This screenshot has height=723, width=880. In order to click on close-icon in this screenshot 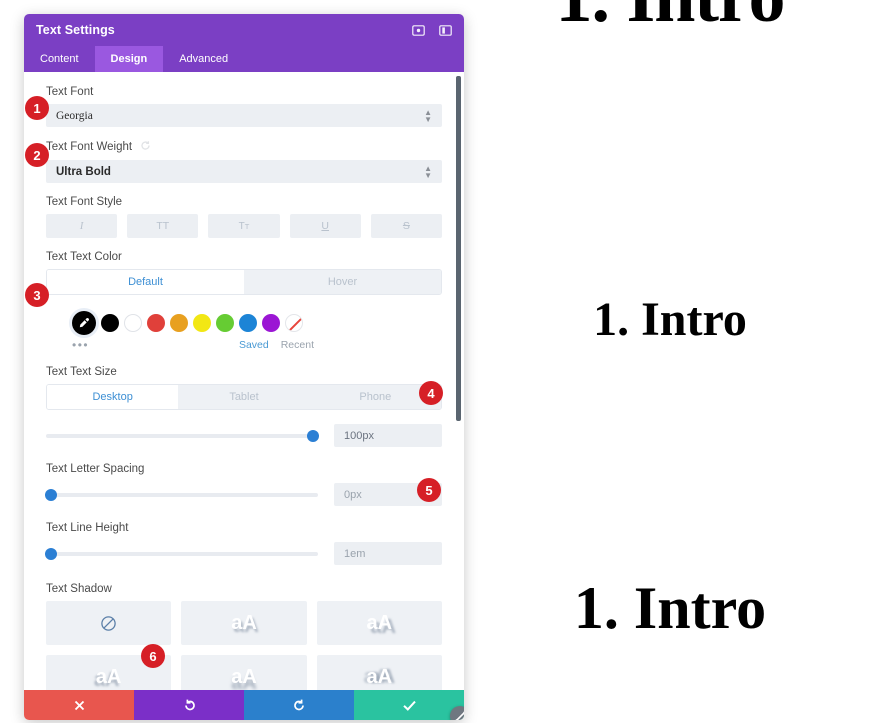, I will do `click(79, 705)`.